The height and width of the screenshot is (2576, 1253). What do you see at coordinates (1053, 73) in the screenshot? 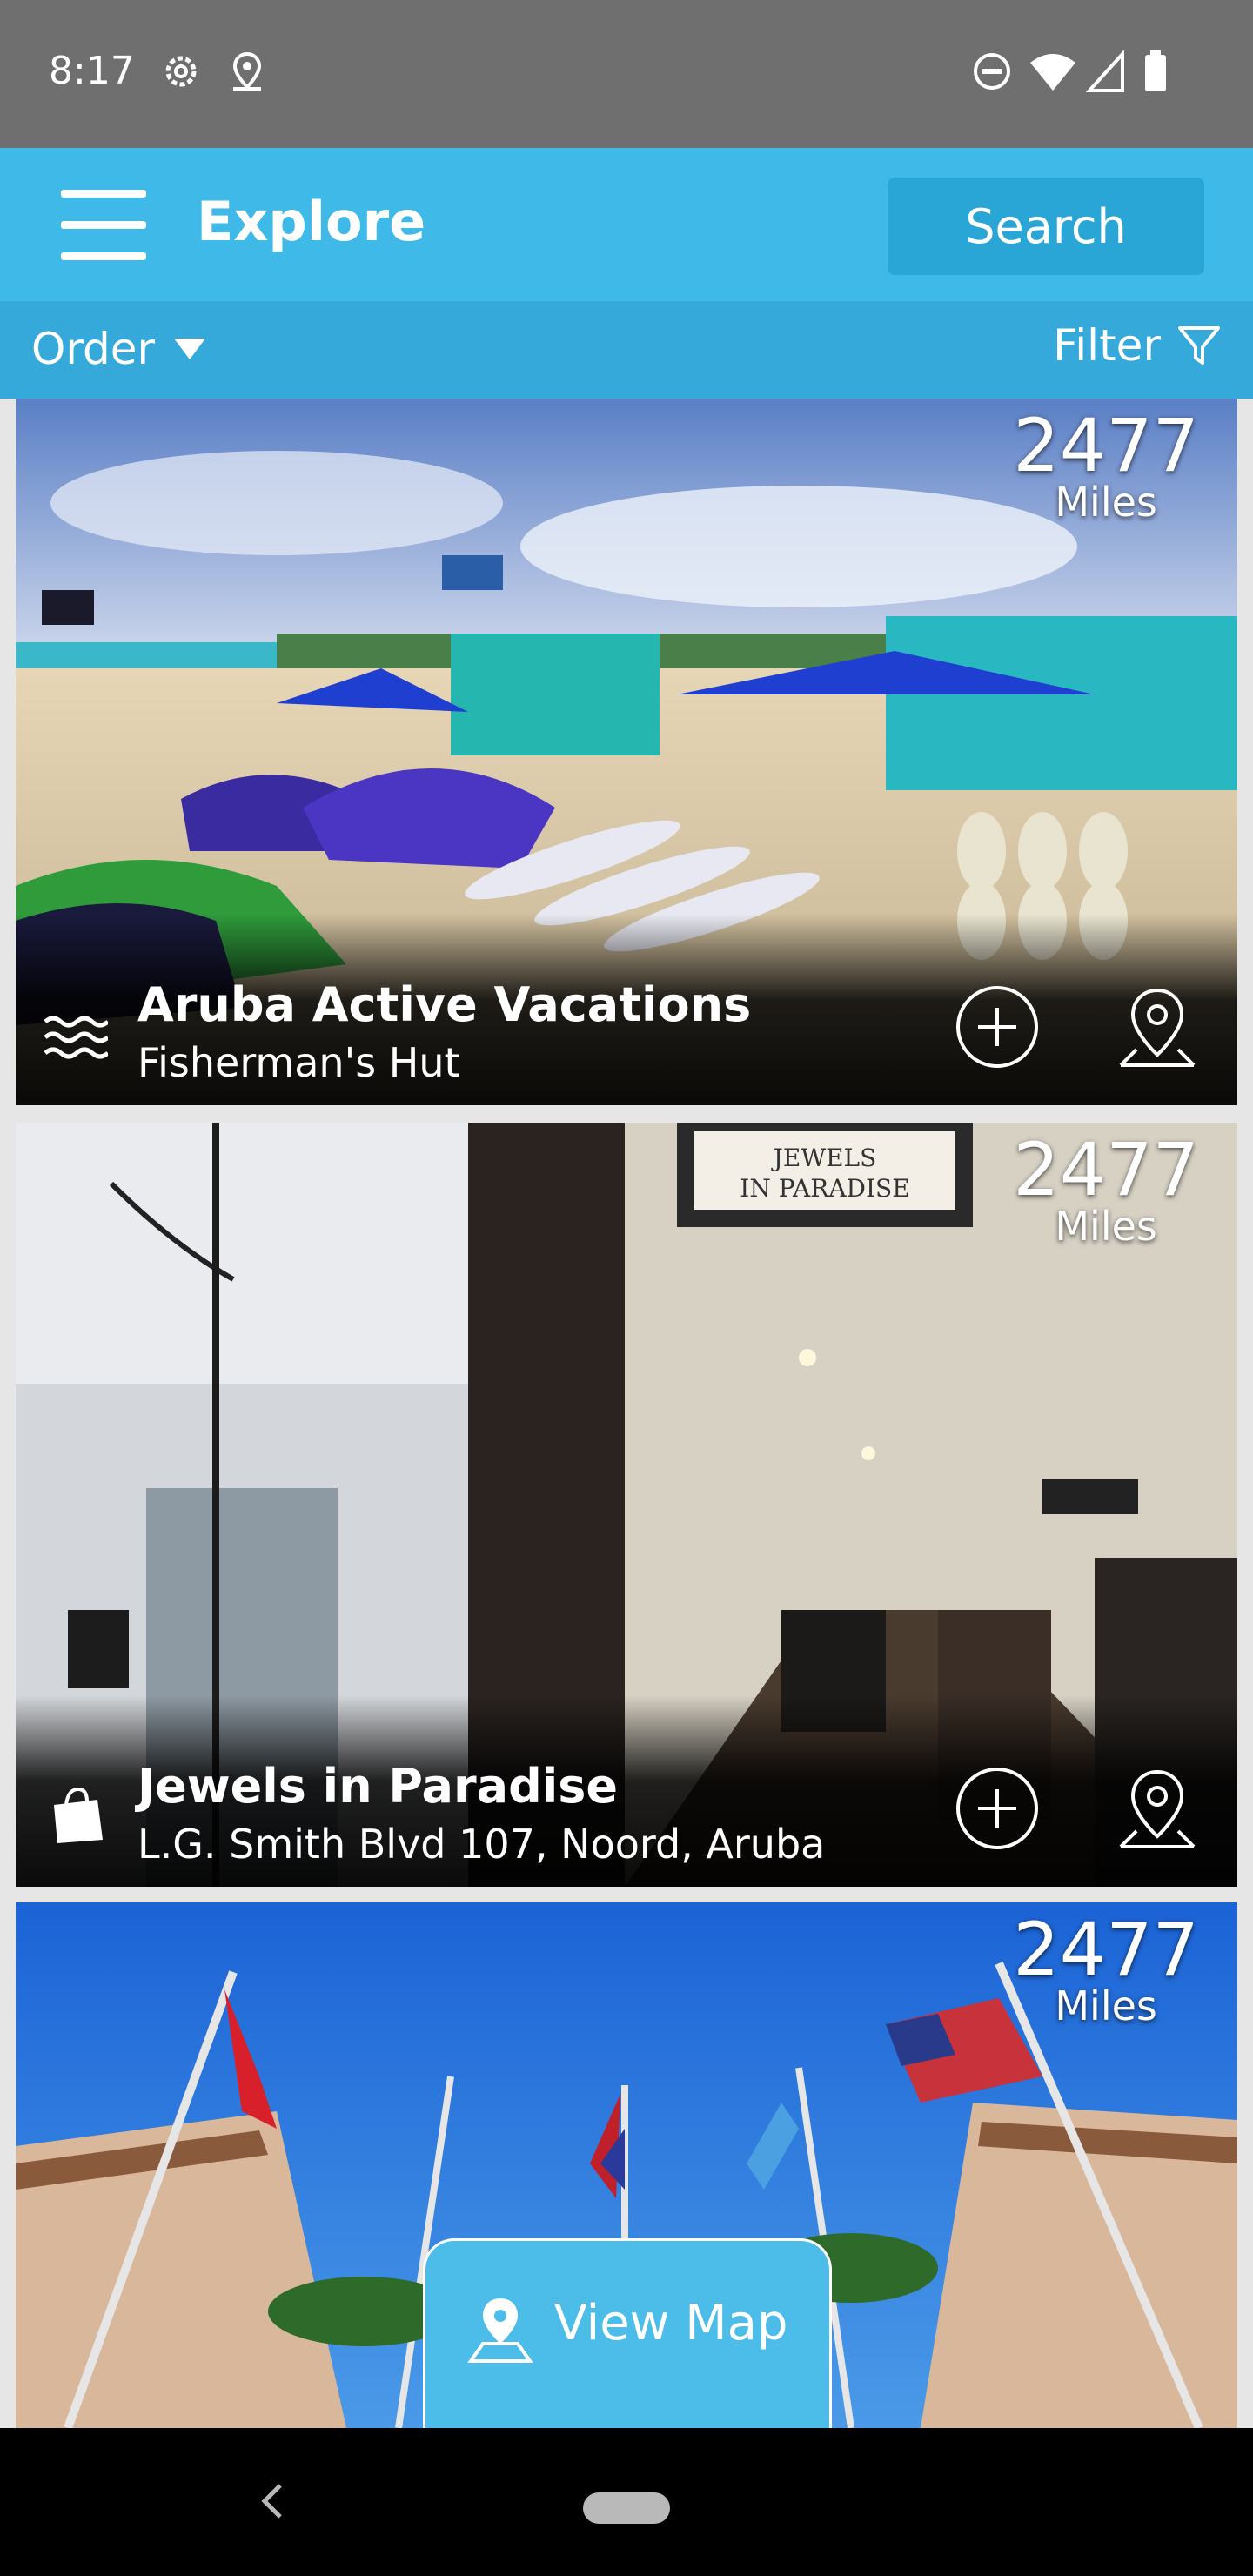
I see `wifi-icon` at bounding box center [1053, 73].